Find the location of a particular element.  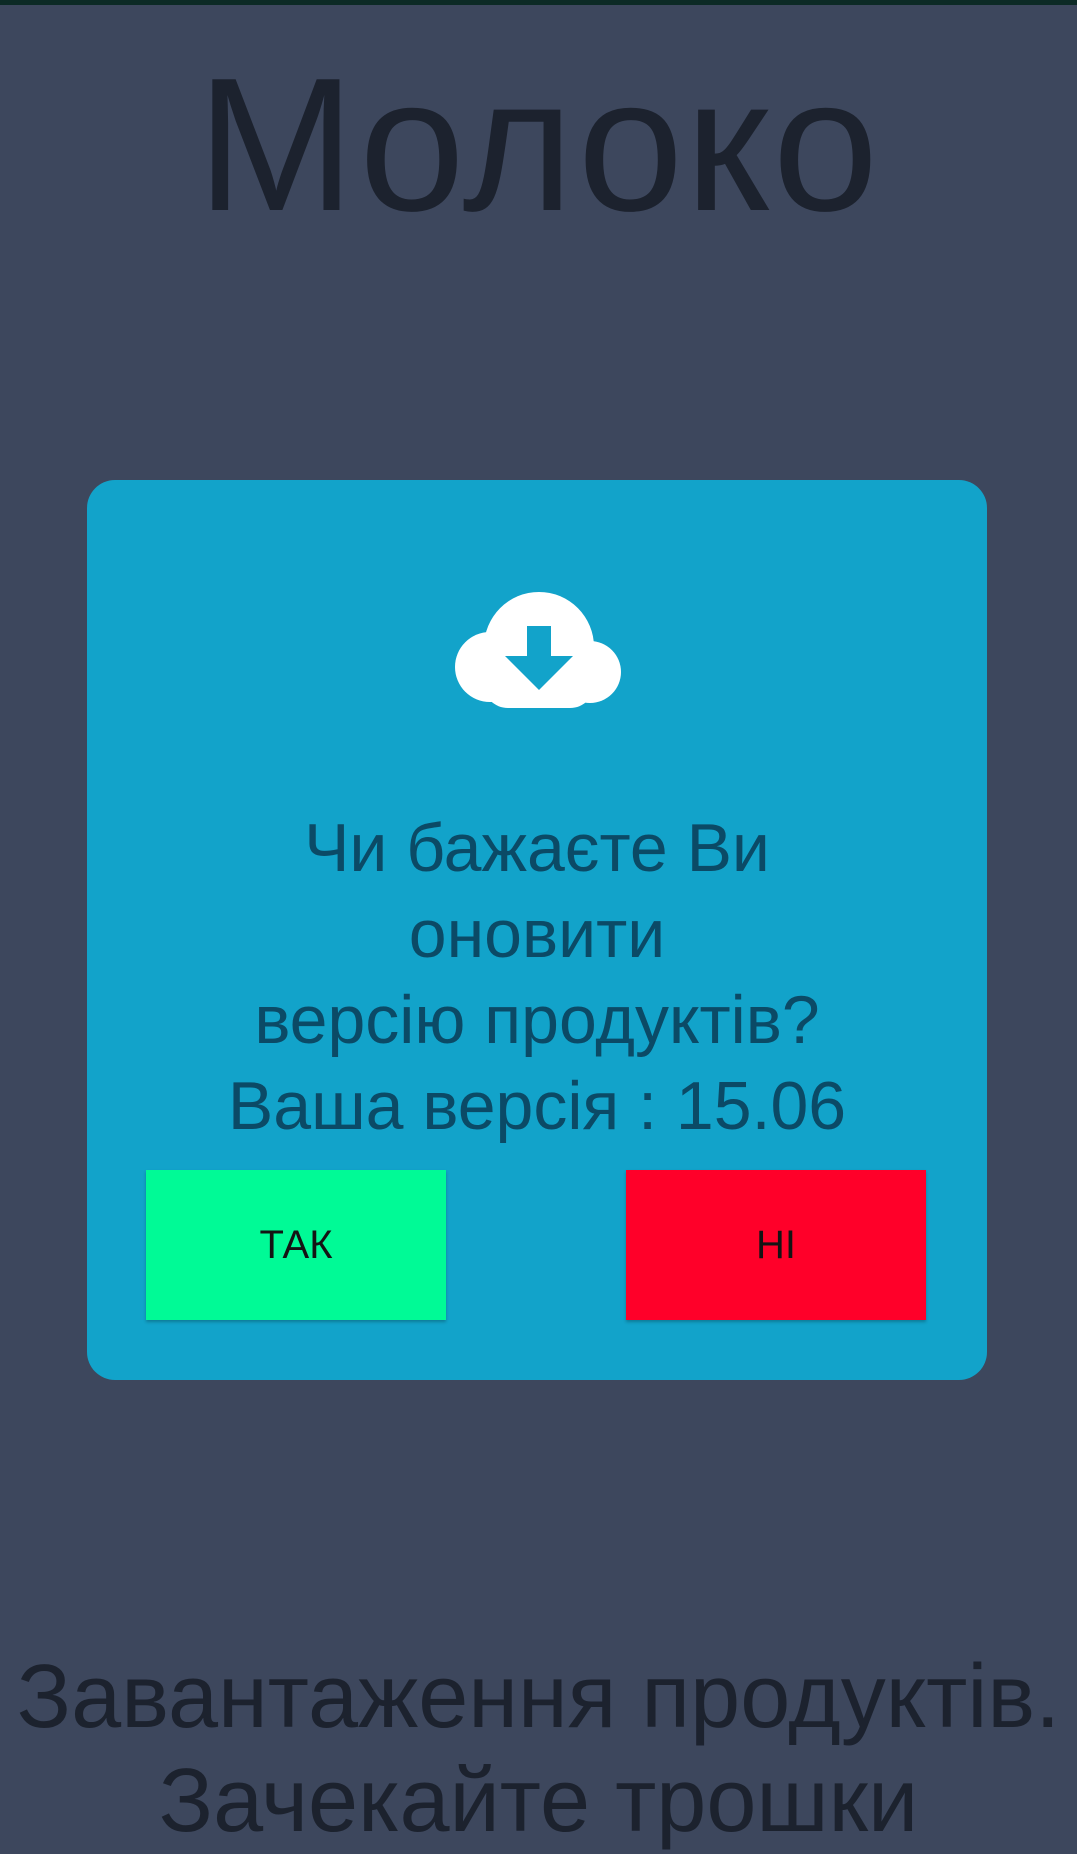

message-line: Ваша версія : 15.06 is located at coordinates (537, 1106).